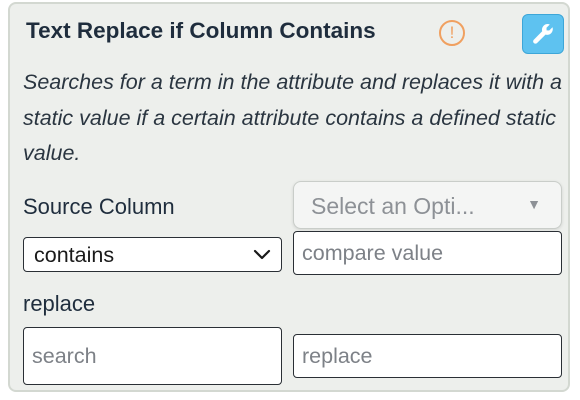 This screenshot has width=580, height=400. What do you see at coordinates (534, 204) in the screenshot?
I see `caret-down-icon: ▼` at bounding box center [534, 204].